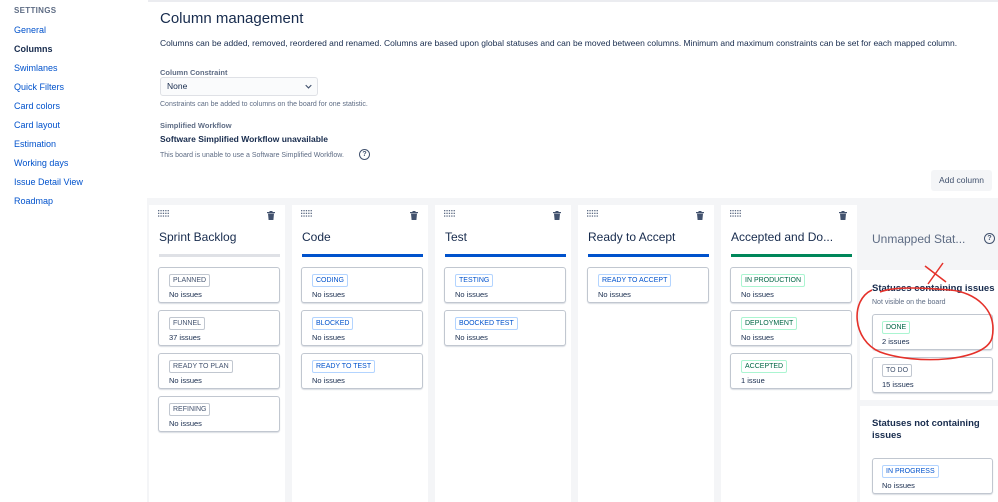 This screenshot has height=502, width=998. What do you see at coordinates (910, 471) in the screenshot?
I see `status-lozenge: IN PROGRESS` at bounding box center [910, 471].